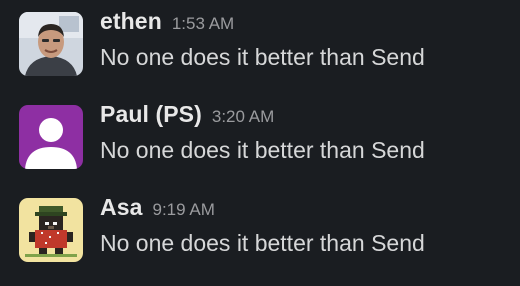 Image resolution: width=520 pixels, height=286 pixels. Describe the element at coordinates (167, 21) in the screenshot. I see `message-header: ethen 1:53 AM` at that location.